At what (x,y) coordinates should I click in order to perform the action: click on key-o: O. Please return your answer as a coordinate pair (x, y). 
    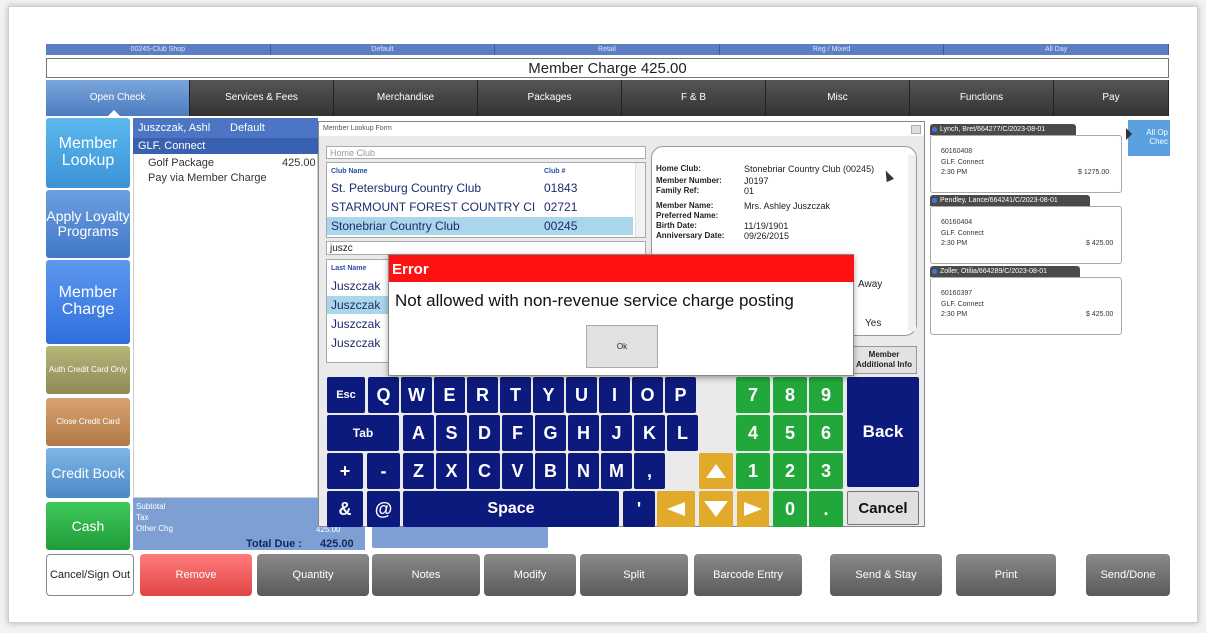
    Looking at the image, I should click on (647, 395).